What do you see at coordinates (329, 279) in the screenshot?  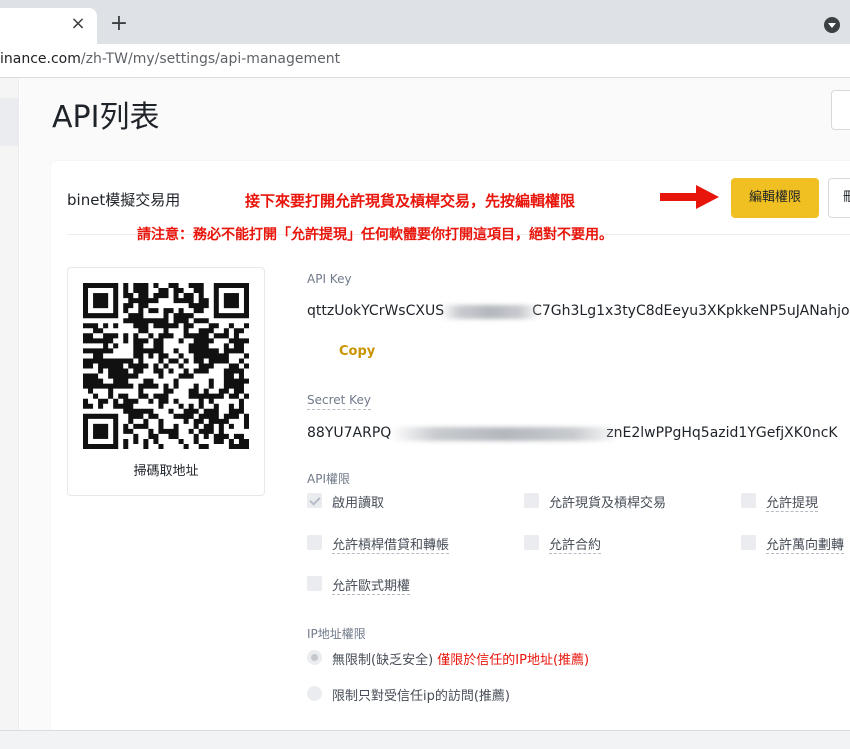 I see `api-key-label: API Key` at bounding box center [329, 279].